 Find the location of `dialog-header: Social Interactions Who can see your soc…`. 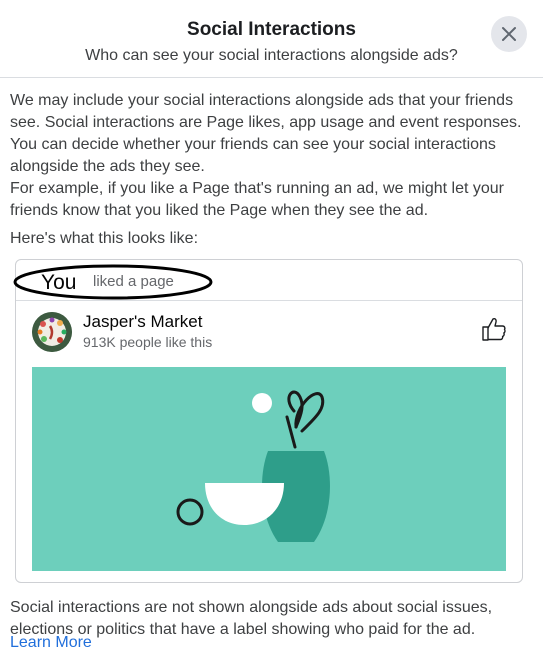

dialog-header: Social Interactions Who can see your soc… is located at coordinates (271, 39).